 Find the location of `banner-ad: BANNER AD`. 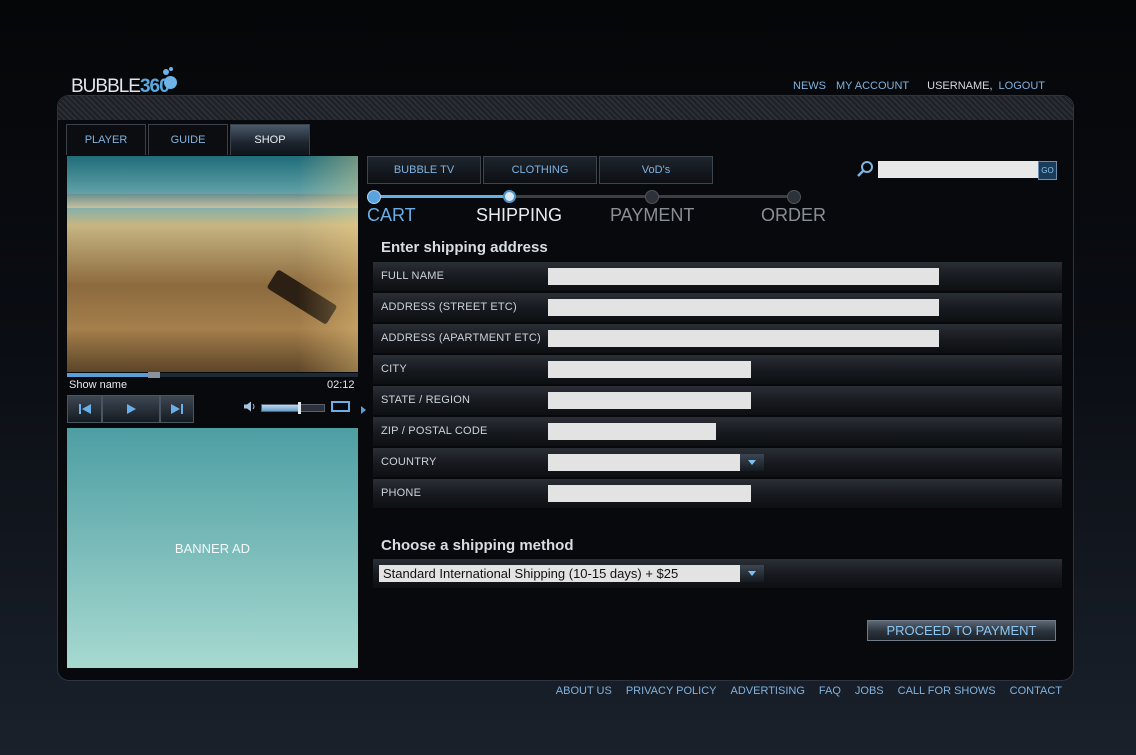

banner-ad: BANNER AD is located at coordinates (212, 548).